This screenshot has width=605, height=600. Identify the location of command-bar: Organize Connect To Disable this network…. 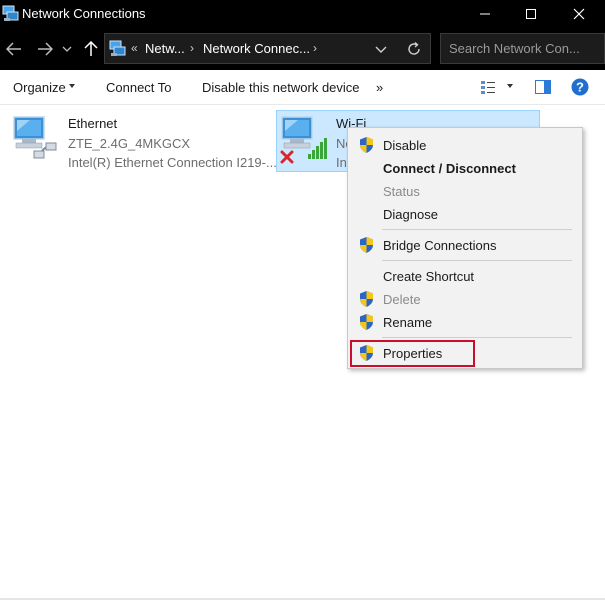
(302, 87).